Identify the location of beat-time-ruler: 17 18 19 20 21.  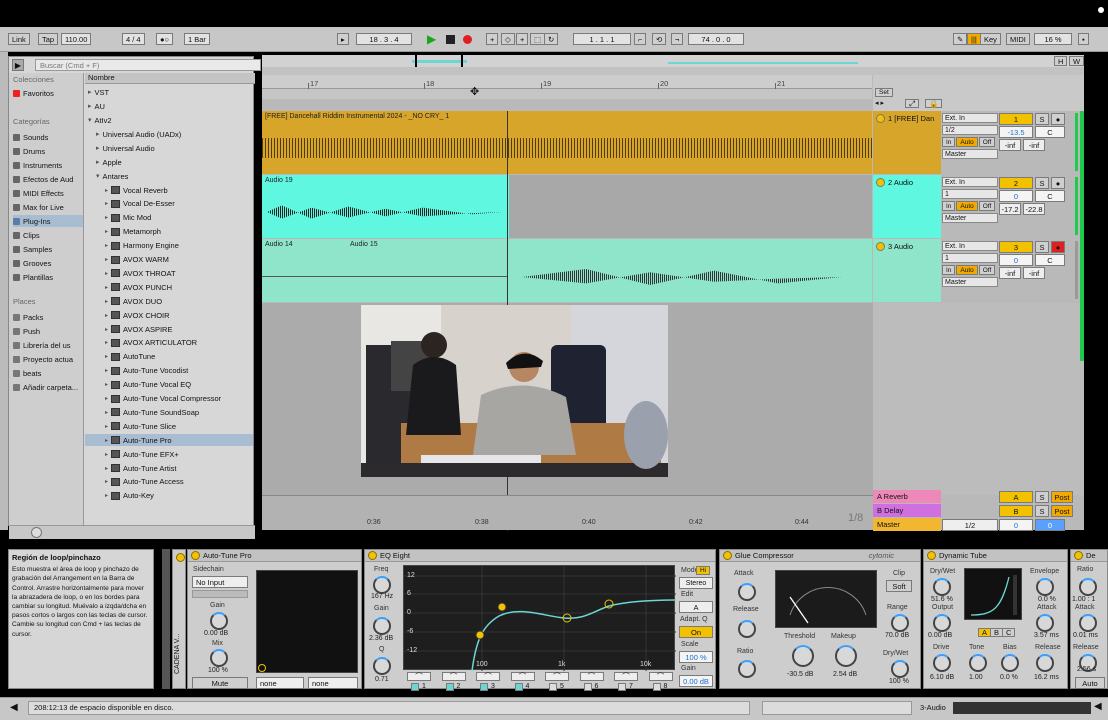
(567, 82).